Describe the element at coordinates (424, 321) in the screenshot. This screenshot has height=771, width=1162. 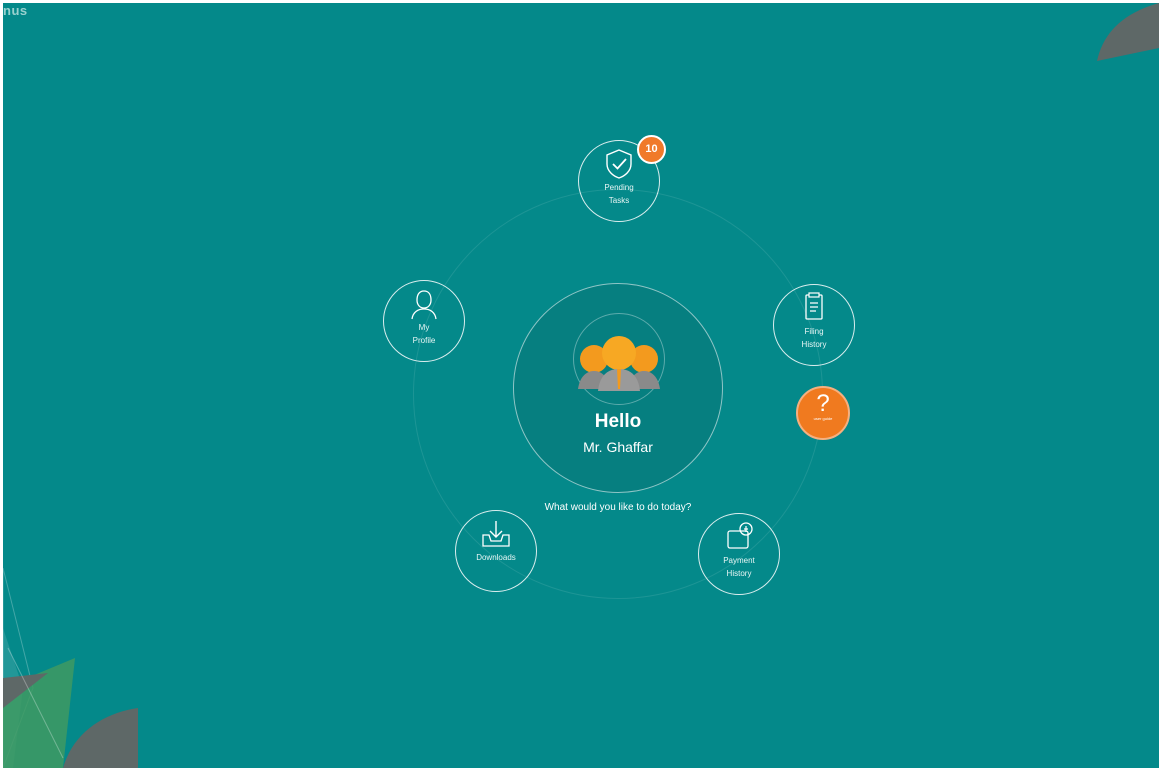
I see `my-profile-button: My Profile` at that location.